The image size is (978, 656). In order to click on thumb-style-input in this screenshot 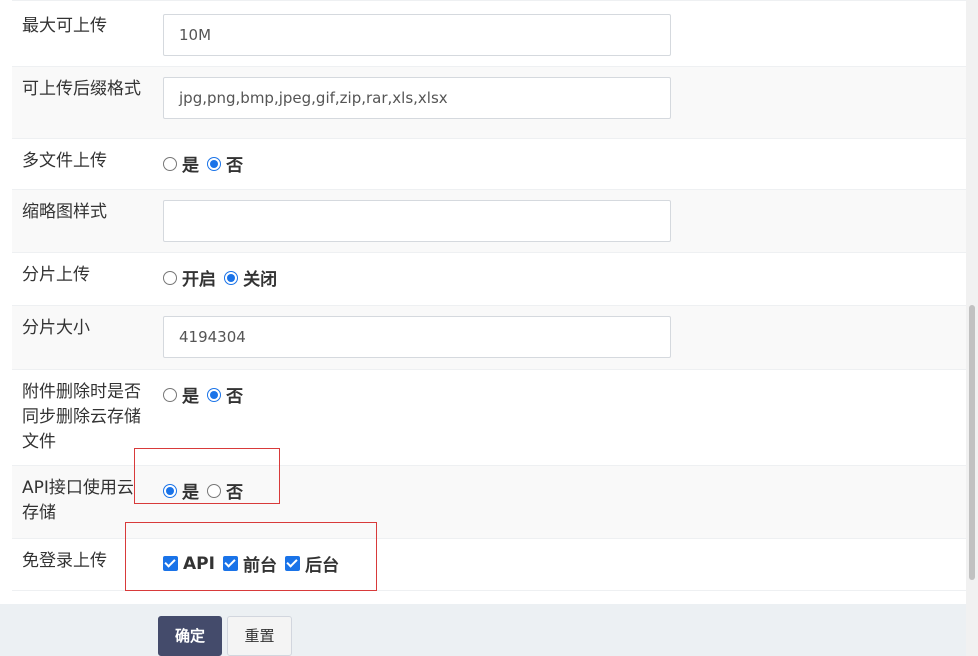, I will do `click(417, 221)`.